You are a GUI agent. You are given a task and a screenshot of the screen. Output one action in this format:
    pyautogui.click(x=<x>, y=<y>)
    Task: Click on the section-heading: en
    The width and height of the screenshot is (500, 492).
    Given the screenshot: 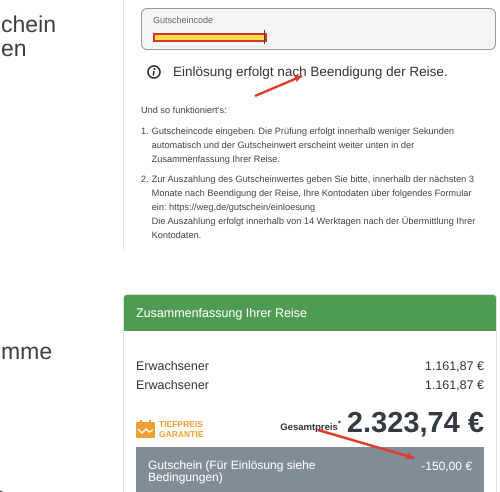 What is the action you would take?
    pyautogui.click(x=14, y=48)
    